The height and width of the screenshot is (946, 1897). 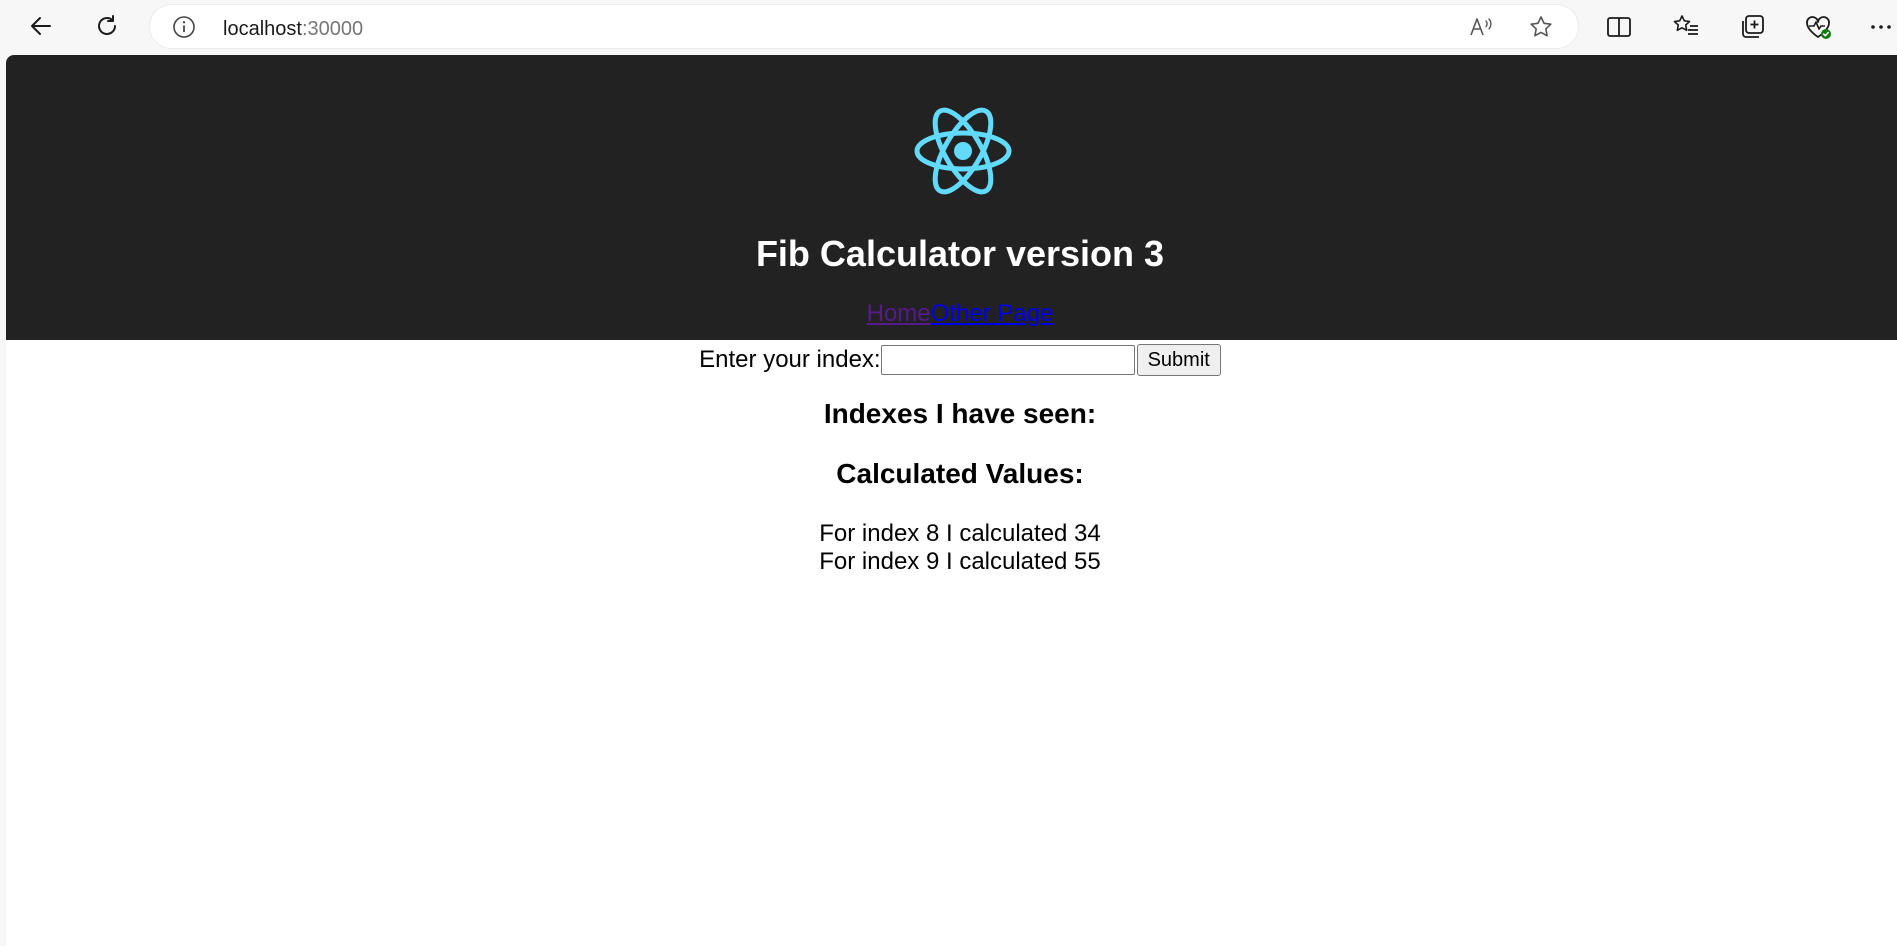 What do you see at coordinates (1752, 27) in the screenshot?
I see `collections-icon` at bounding box center [1752, 27].